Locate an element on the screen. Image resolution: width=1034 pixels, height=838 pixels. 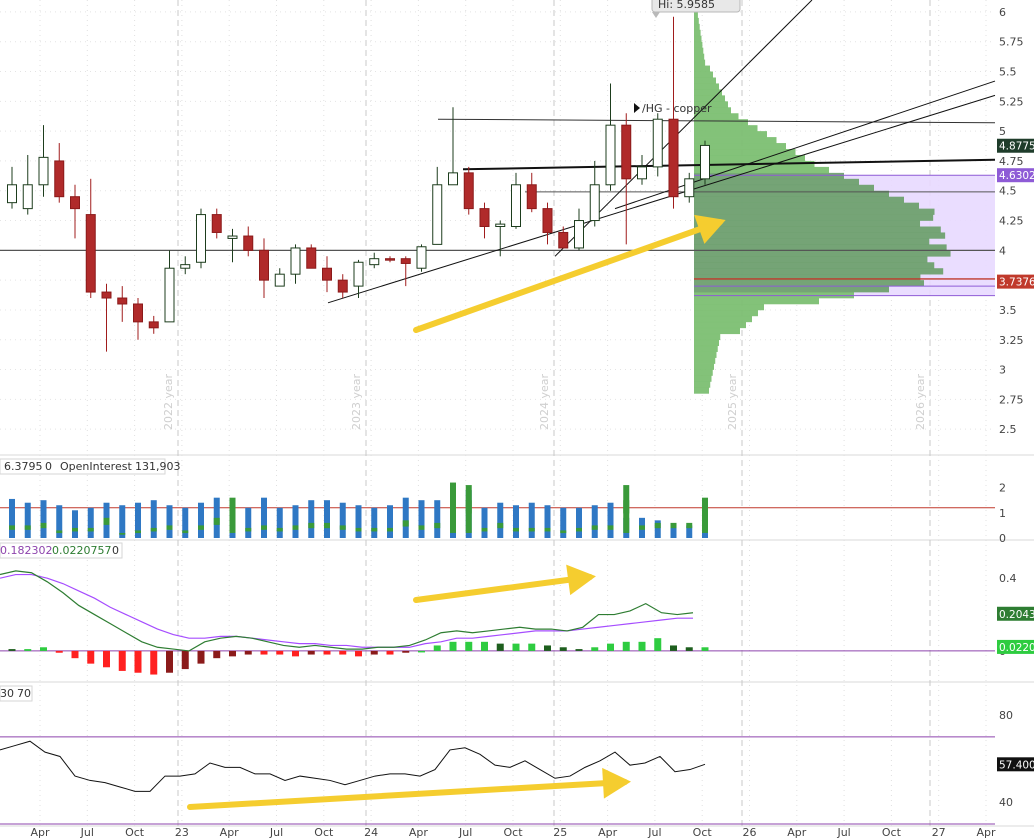
price-tag: 3.7376 is located at coordinates (1016, 283).